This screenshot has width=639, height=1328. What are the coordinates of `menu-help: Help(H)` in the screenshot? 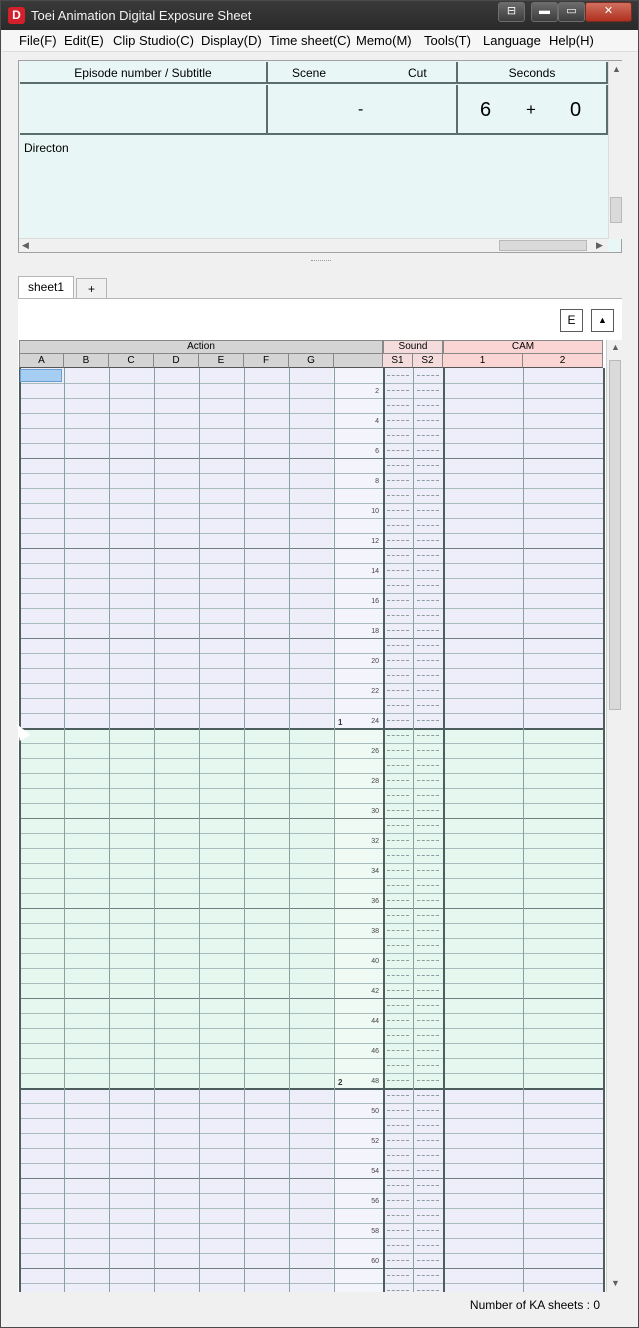 It's located at (571, 40).